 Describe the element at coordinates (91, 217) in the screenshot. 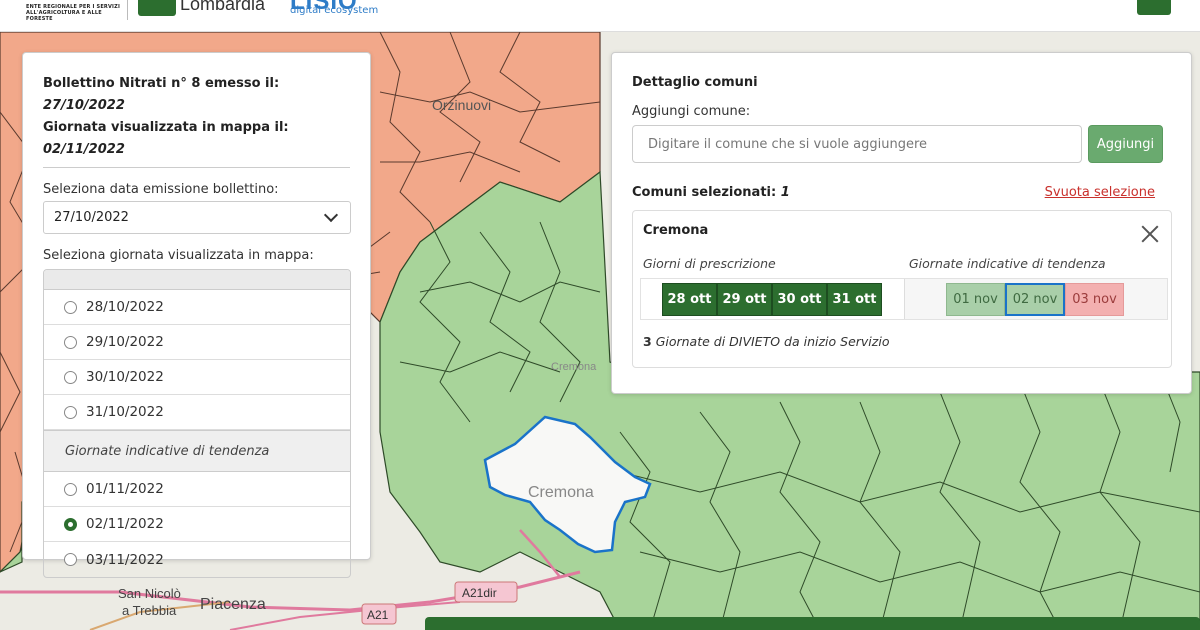

I see `bulletin-date-value: 27/10/2022` at that location.